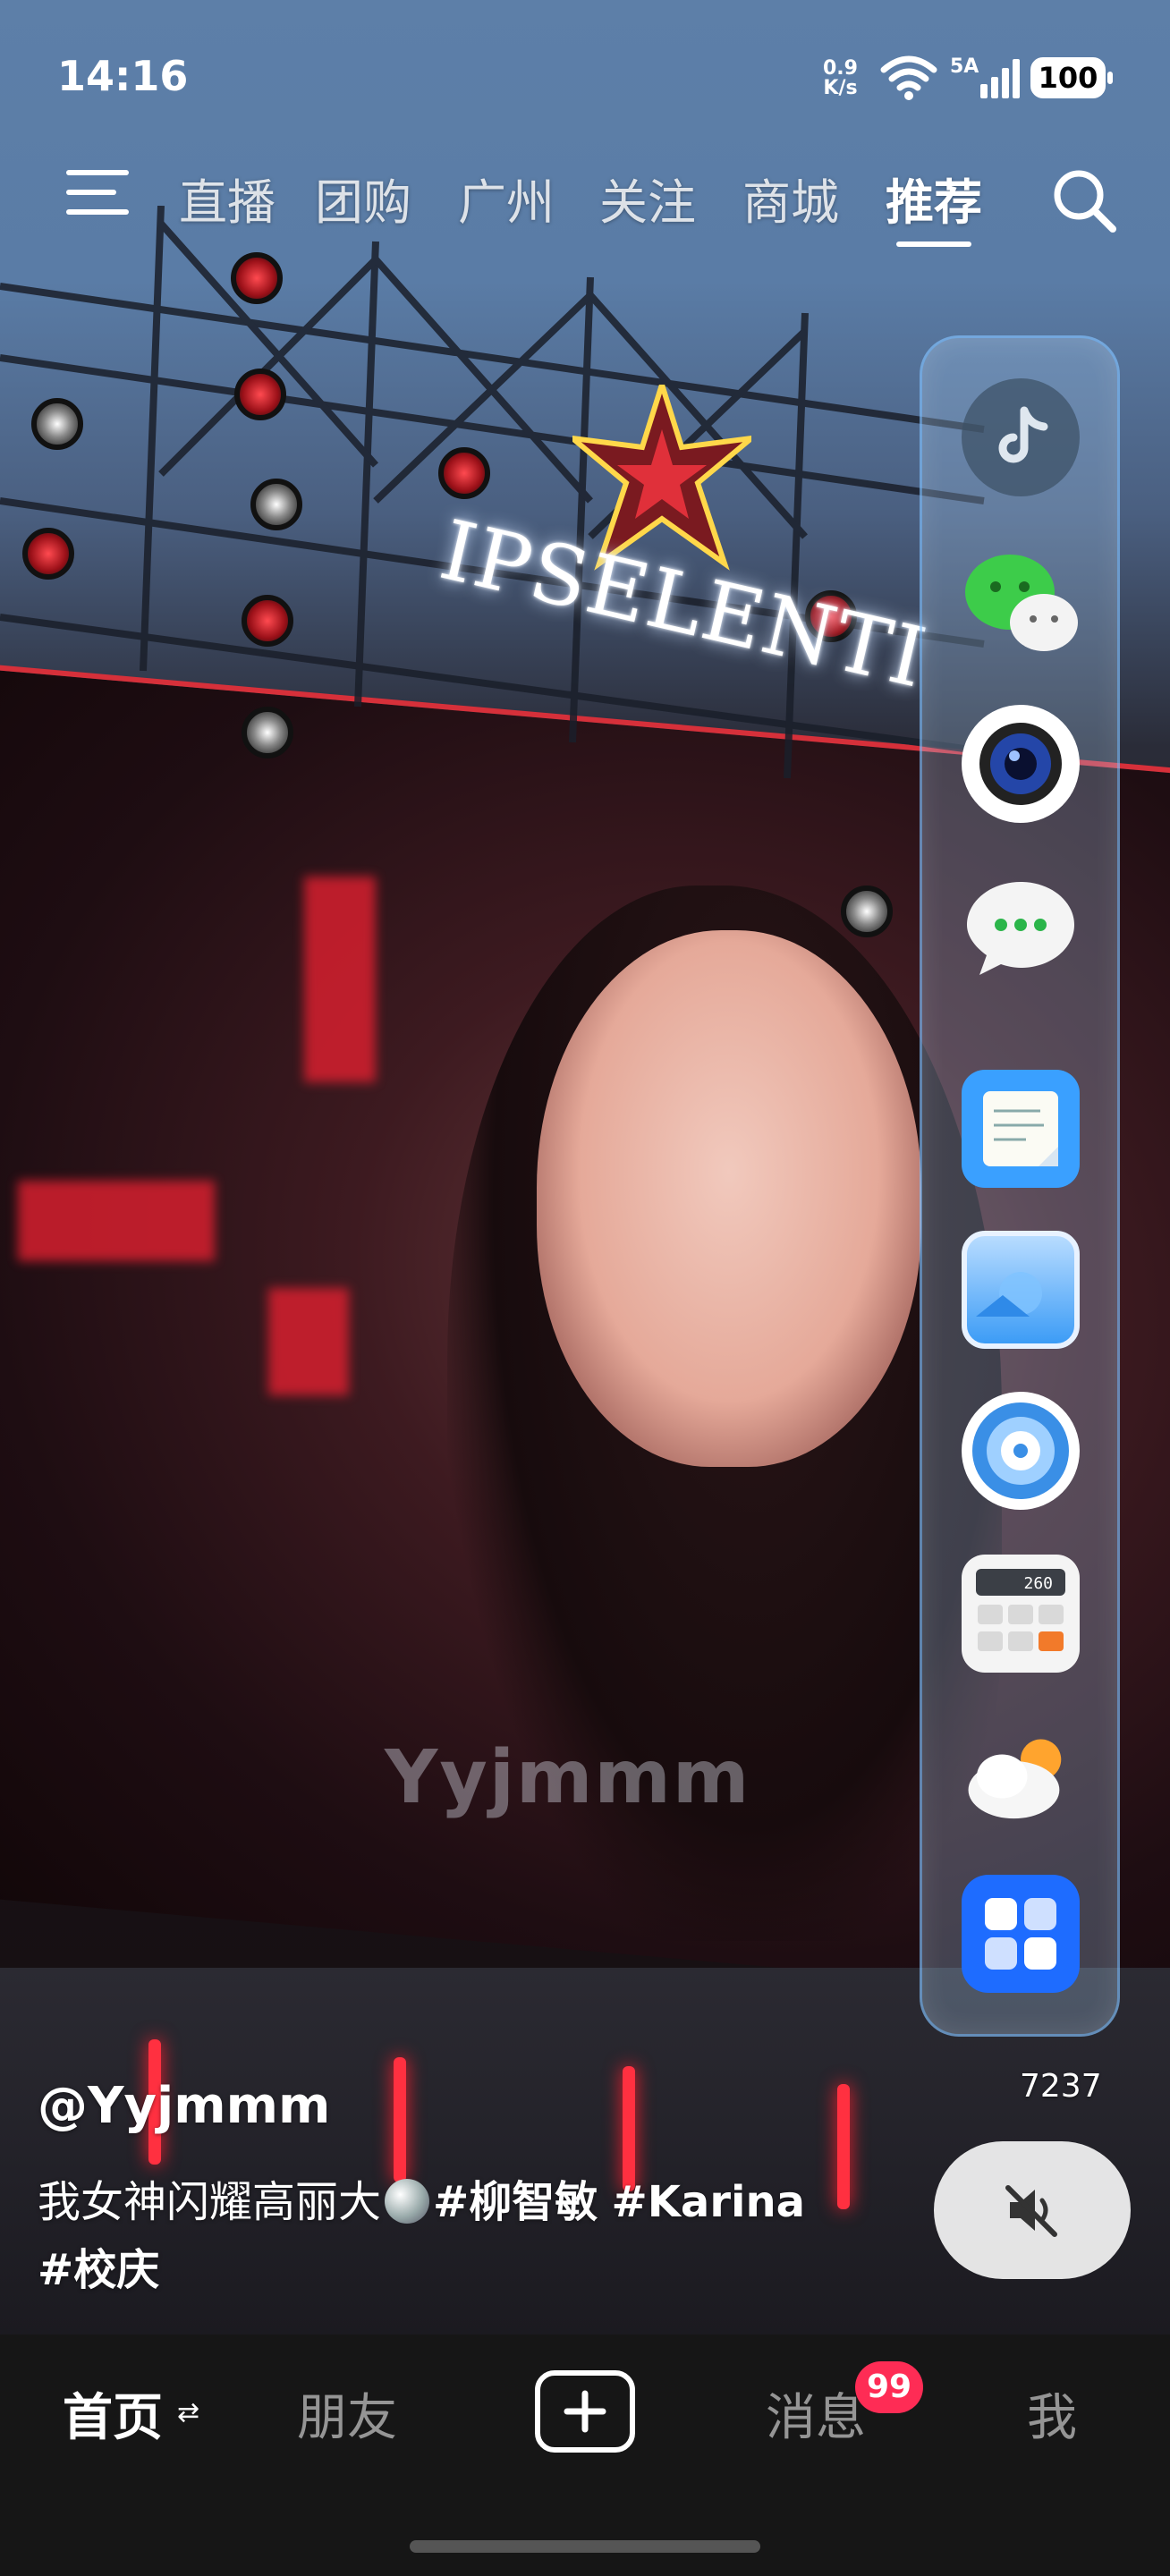 Image resolution: width=1170 pixels, height=2576 pixels. I want to click on gallery-icon, so click(1021, 1290).